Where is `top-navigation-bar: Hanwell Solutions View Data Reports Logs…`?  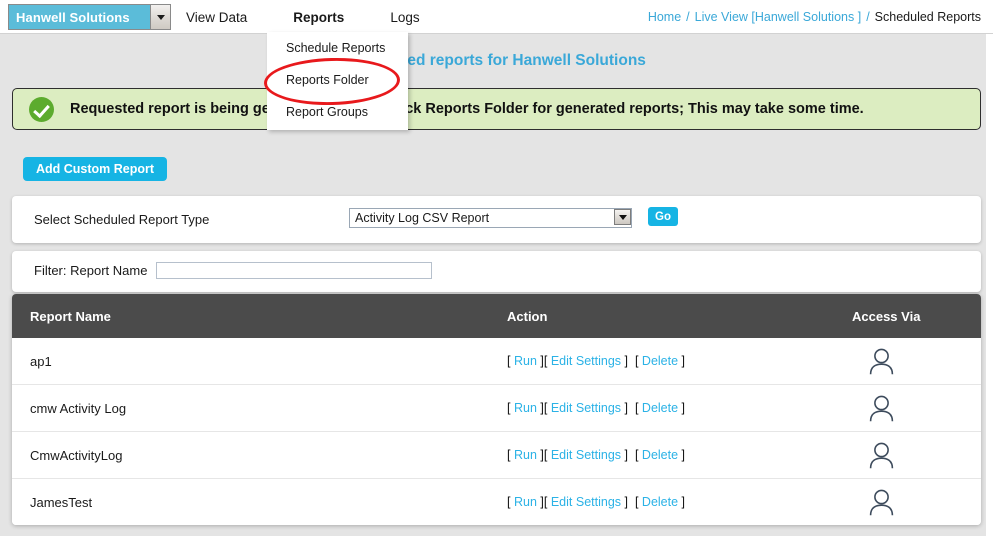 top-navigation-bar: Hanwell Solutions View Data Reports Logs… is located at coordinates (496, 17).